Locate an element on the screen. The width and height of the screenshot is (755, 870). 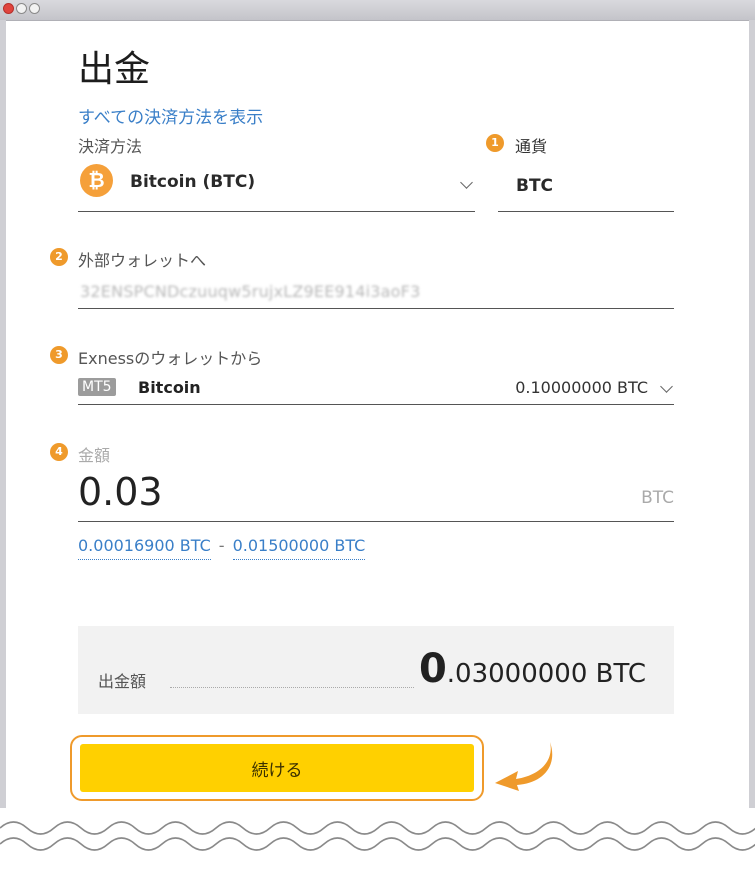
window-frame-left is located at coordinates (3, 430).